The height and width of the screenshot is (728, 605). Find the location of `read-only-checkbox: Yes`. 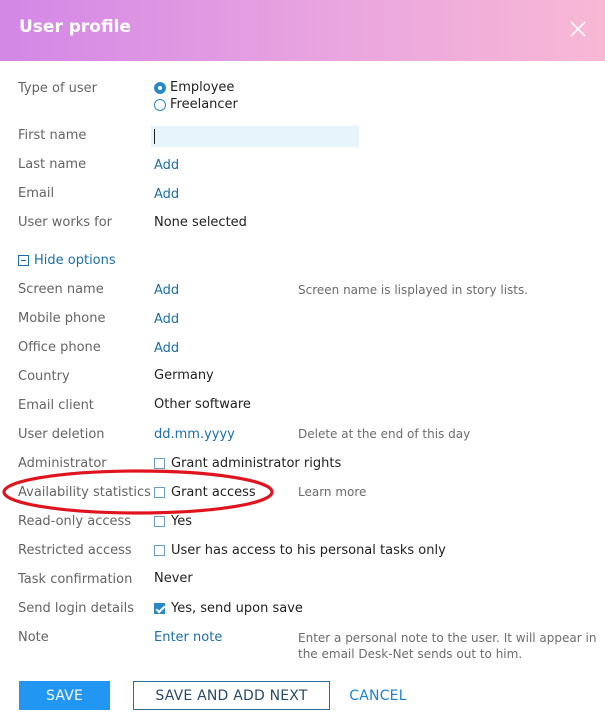

read-only-checkbox: Yes is located at coordinates (173, 521).